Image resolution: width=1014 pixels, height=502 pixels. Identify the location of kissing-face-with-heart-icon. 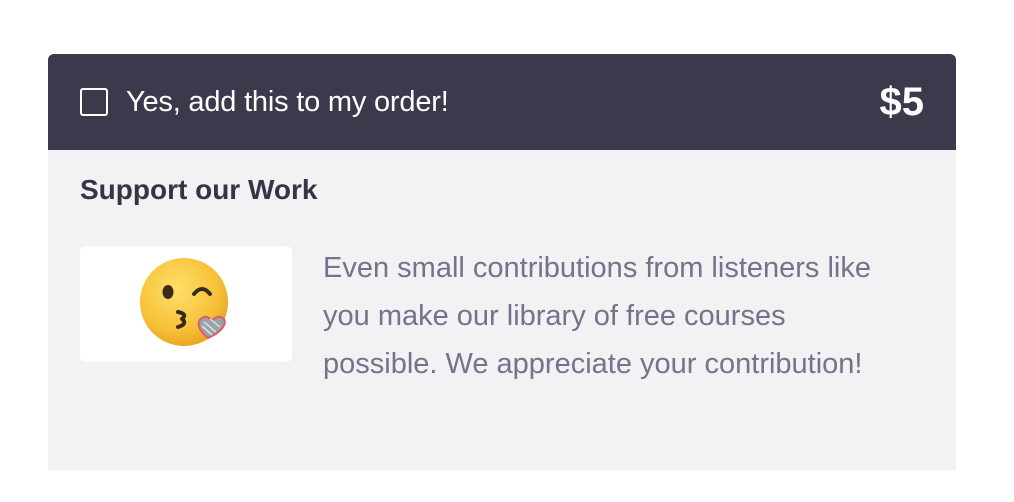
(184, 302).